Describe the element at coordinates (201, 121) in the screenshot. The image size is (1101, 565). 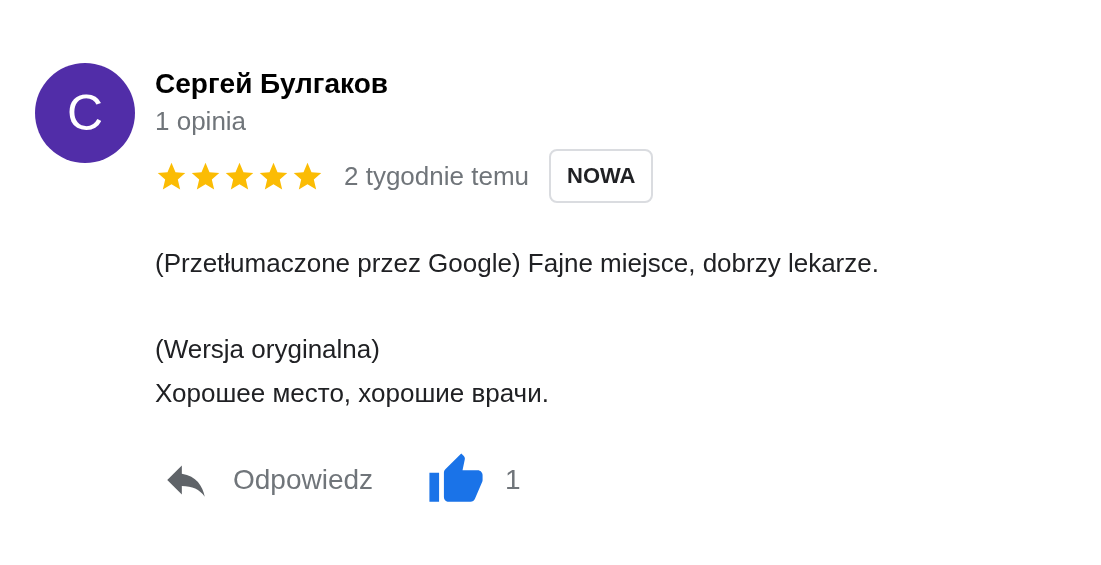
I see `review-count: 1 opinia` at that location.